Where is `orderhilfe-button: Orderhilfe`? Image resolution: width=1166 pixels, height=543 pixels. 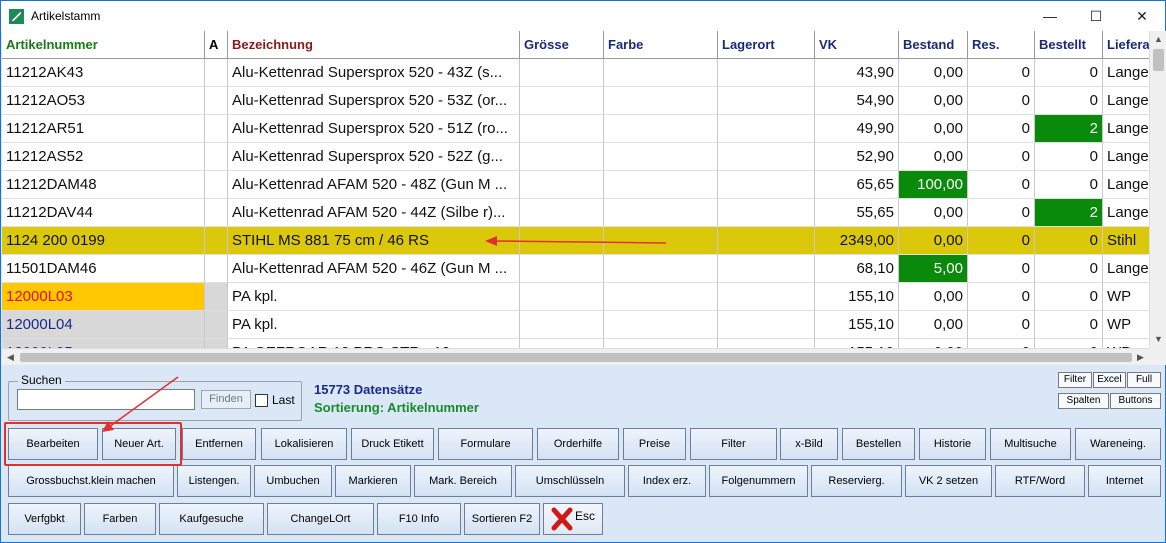 orderhilfe-button: Orderhilfe is located at coordinates (578, 444).